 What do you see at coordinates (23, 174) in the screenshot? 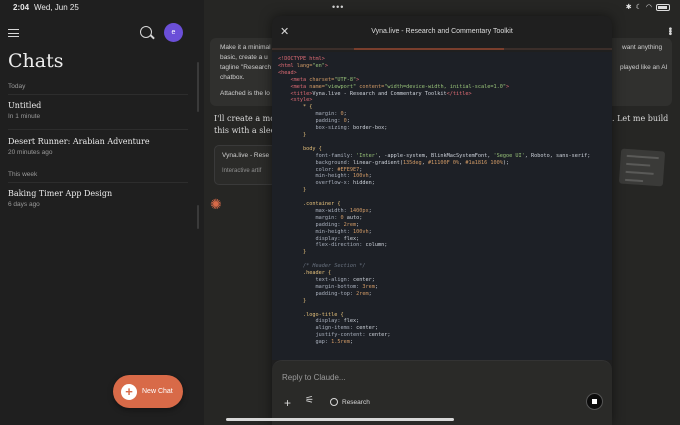
I see `section-label-this-week: This week` at bounding box center [23, 174].